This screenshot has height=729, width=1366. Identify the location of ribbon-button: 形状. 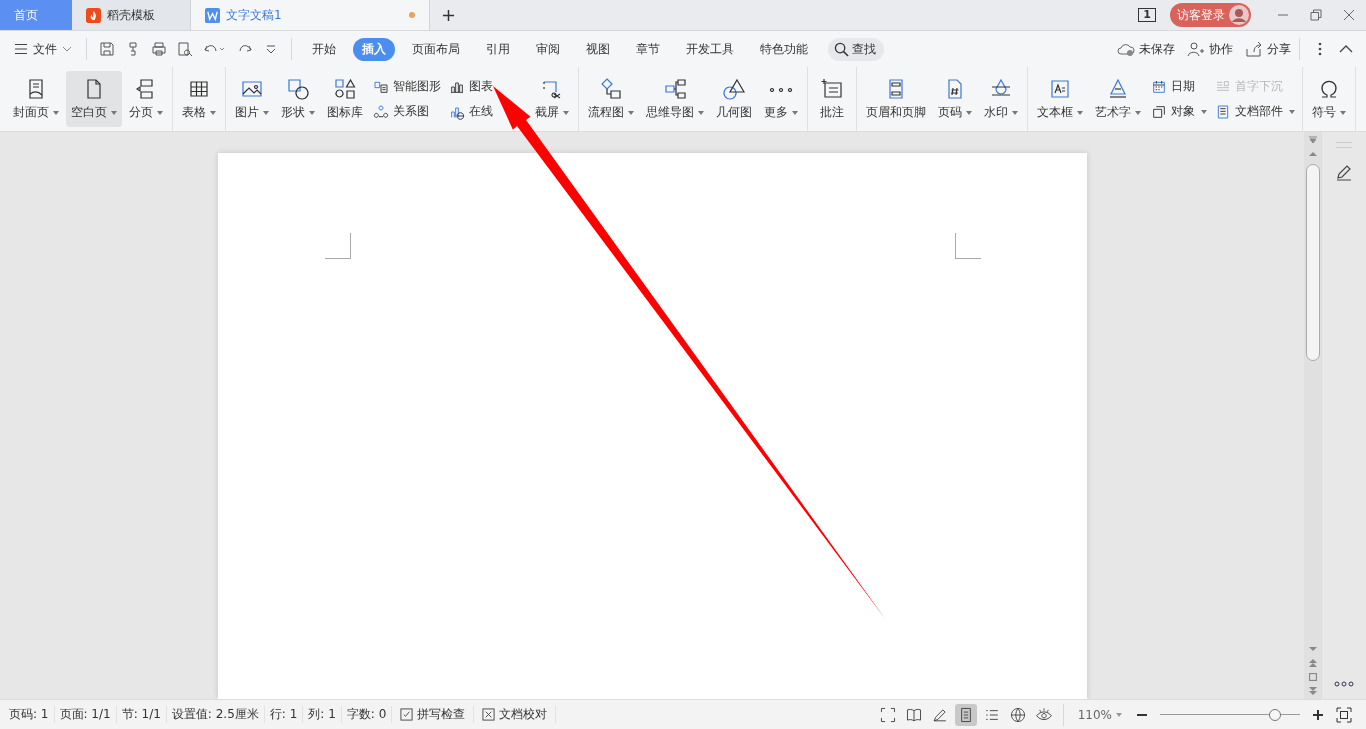
(298, 99).